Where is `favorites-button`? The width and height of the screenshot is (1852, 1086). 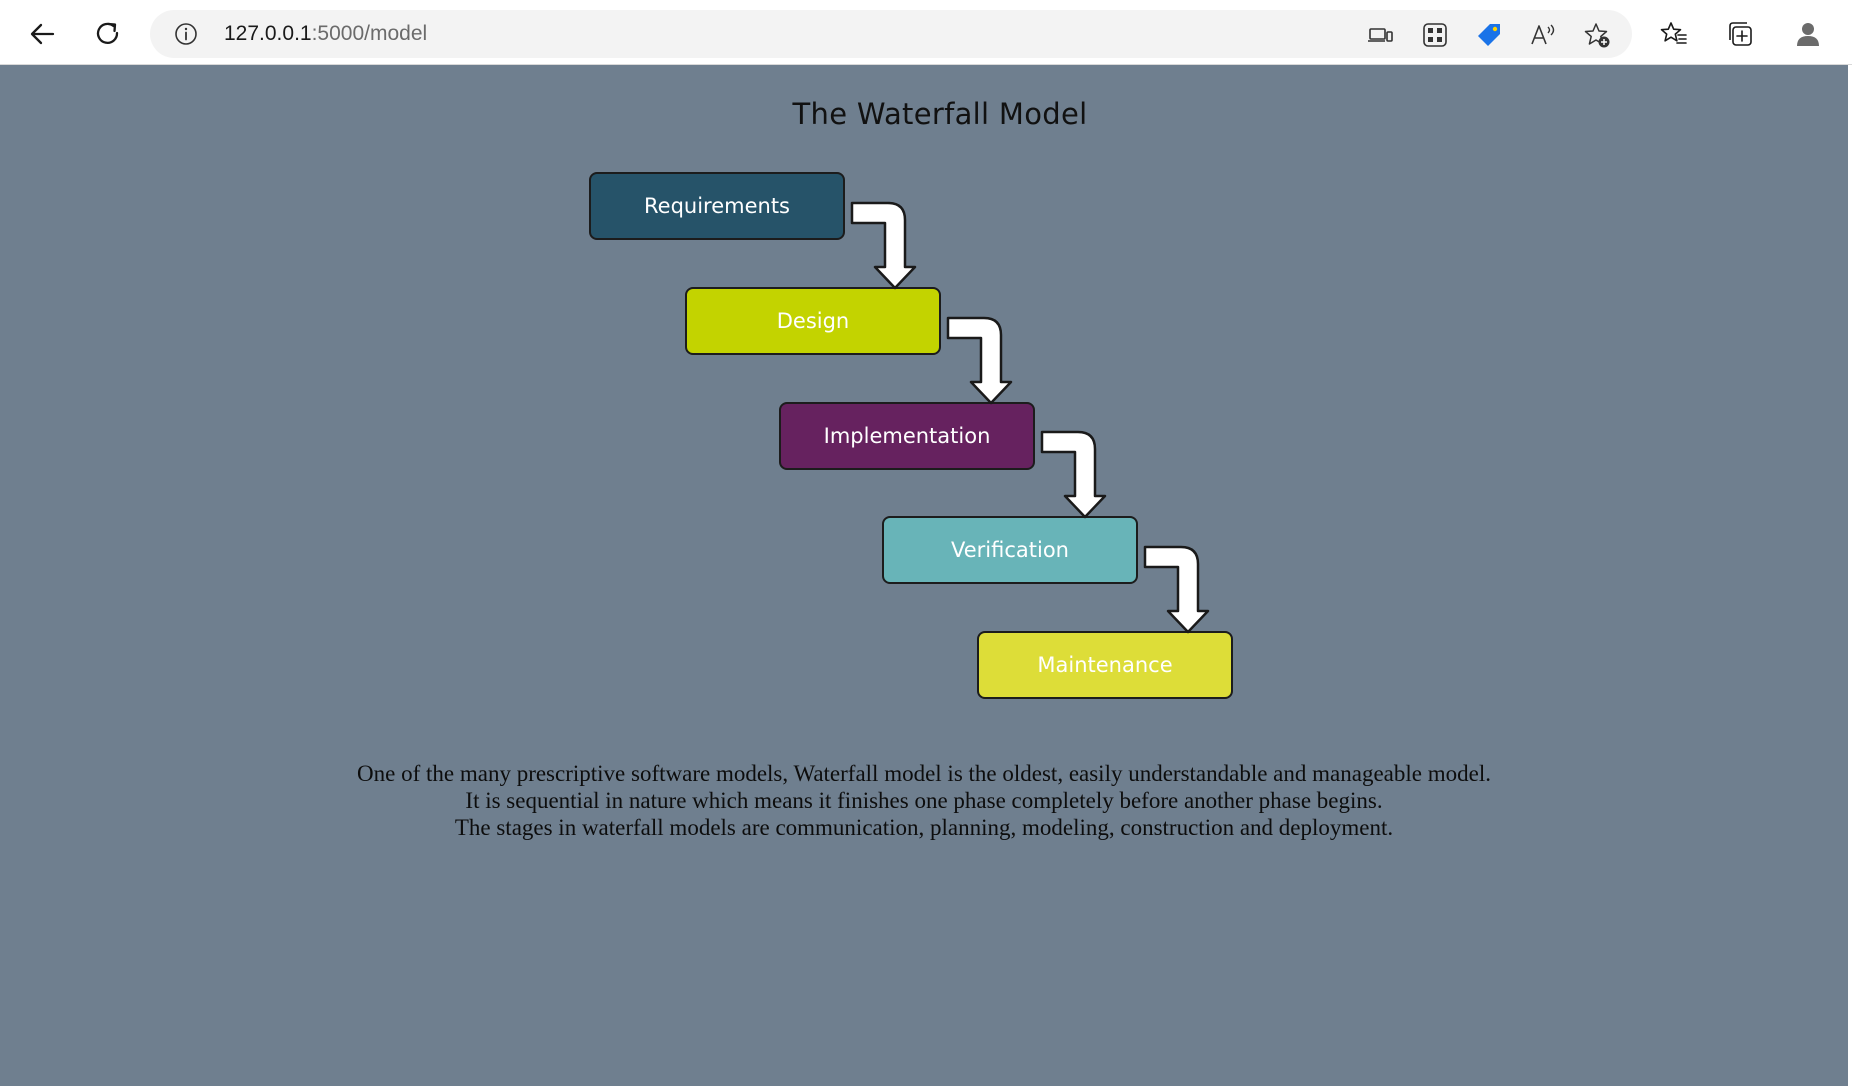
favorites-button is located at coordinates (1674, 34).